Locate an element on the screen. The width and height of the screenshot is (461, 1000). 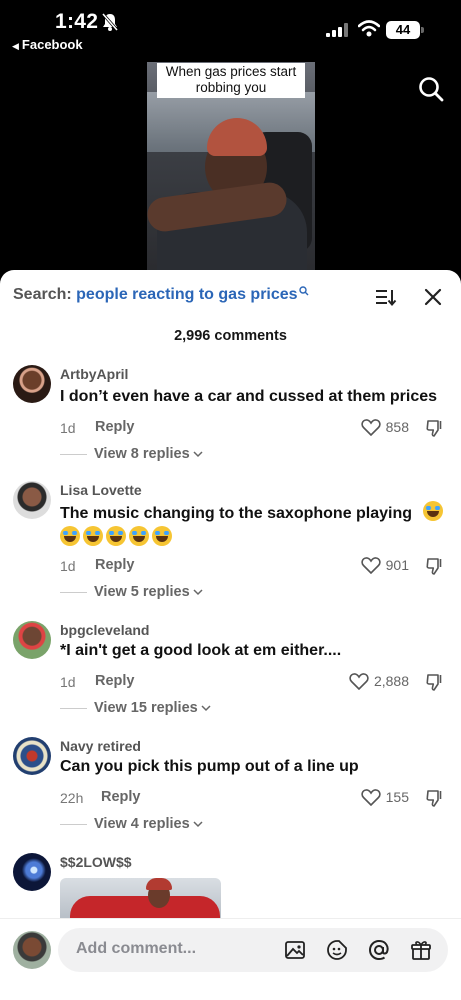
clock: 1:42 is located at coordinates (77, 21).